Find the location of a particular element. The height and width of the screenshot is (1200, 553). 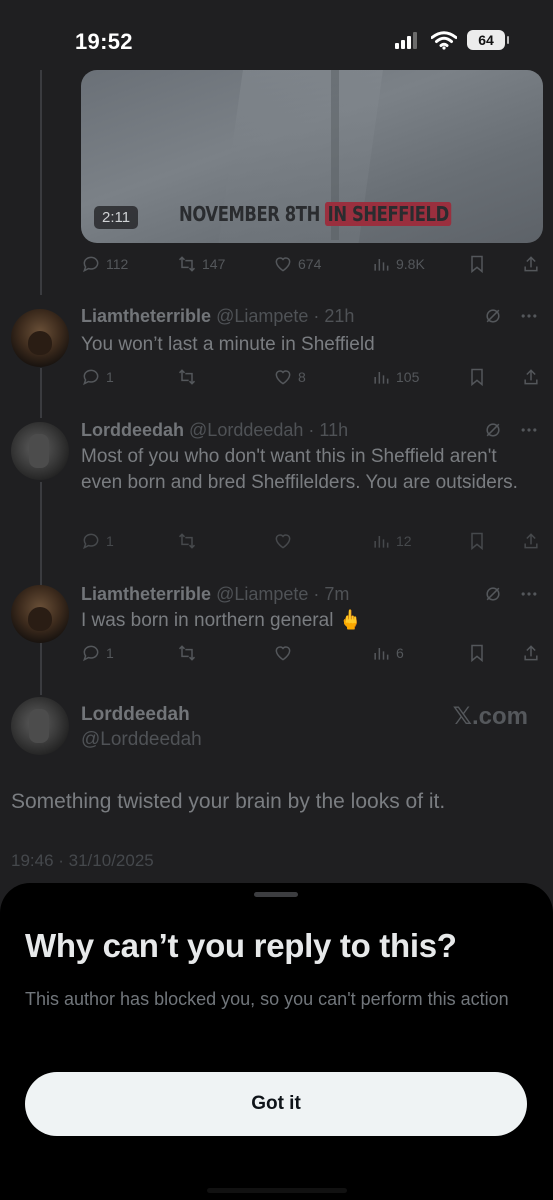

video-caption: NOVEMBER 8TH IN SHEFFIELD is located at coordinates (315, 214).